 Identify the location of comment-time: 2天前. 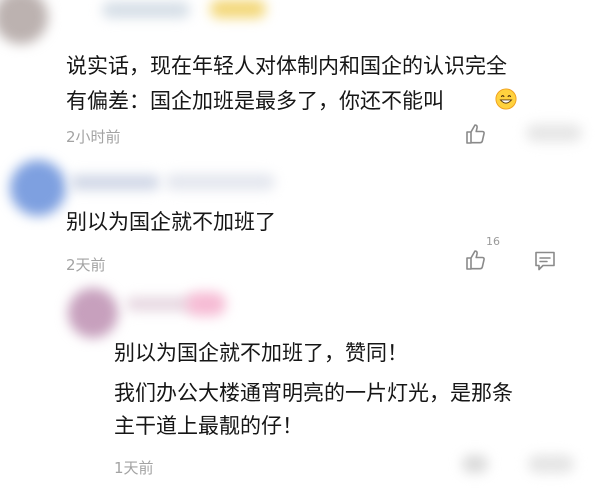
(86, 265).